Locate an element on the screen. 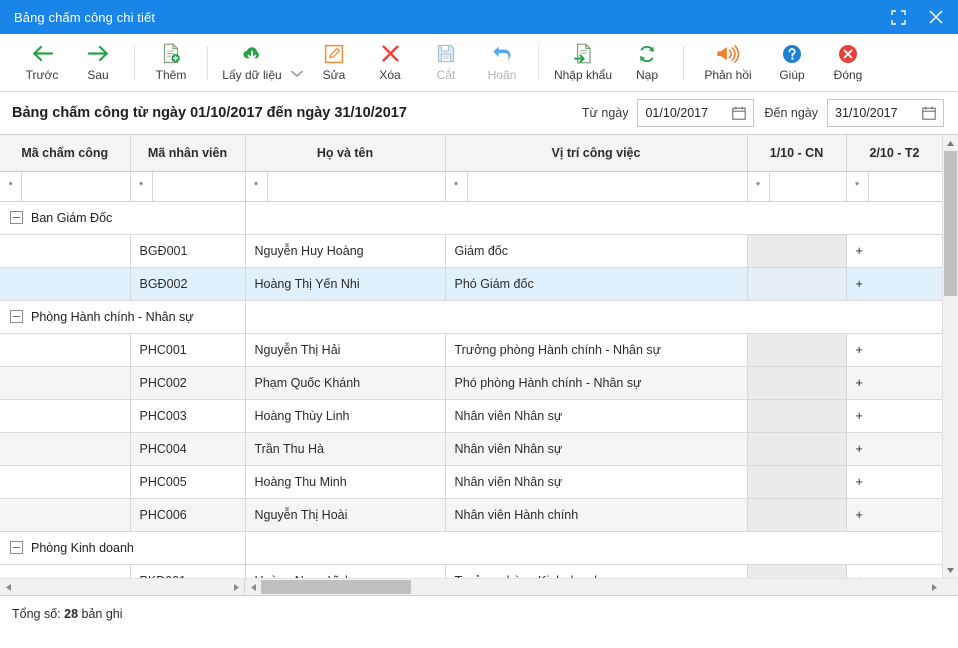  cell-ma-nhan-vien: BGĐ002 is located at coordinates (188, 284).